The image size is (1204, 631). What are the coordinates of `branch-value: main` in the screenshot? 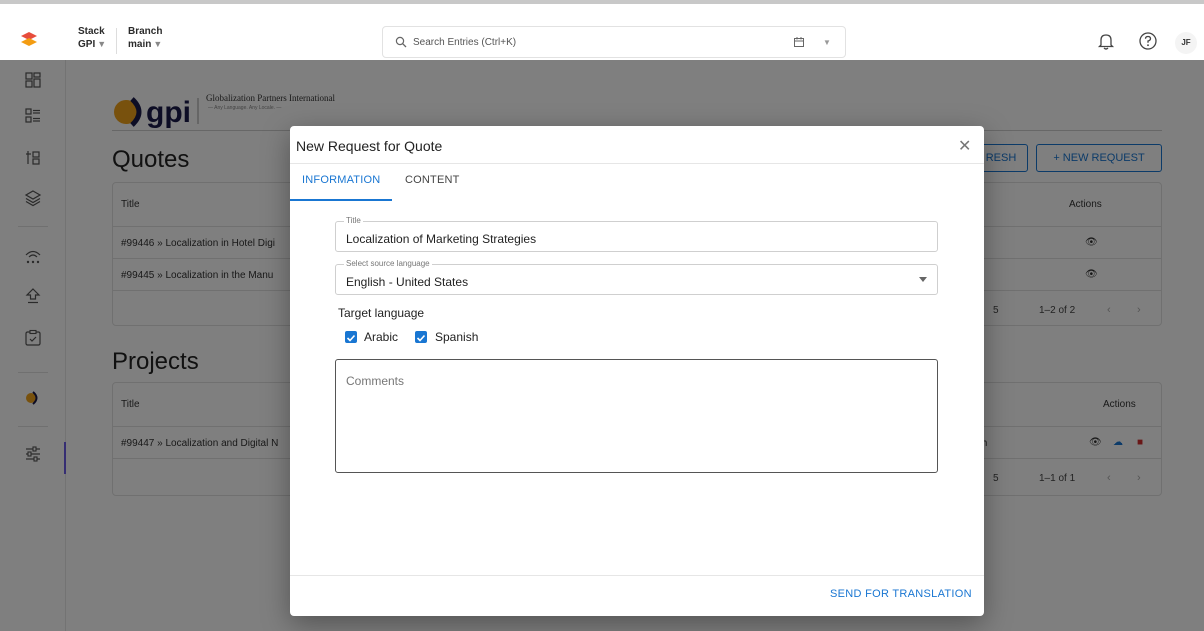 It's located at (140, 44).